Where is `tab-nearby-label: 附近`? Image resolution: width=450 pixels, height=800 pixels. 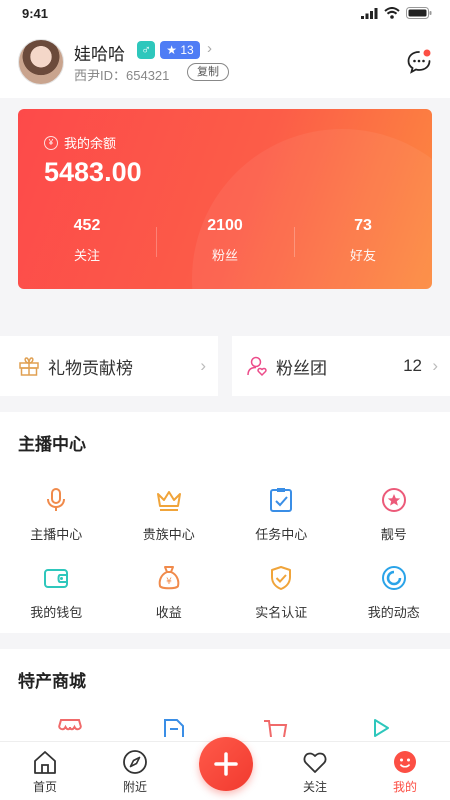 tab-nearby-label: 附近 is located at coordinates (134, 787).